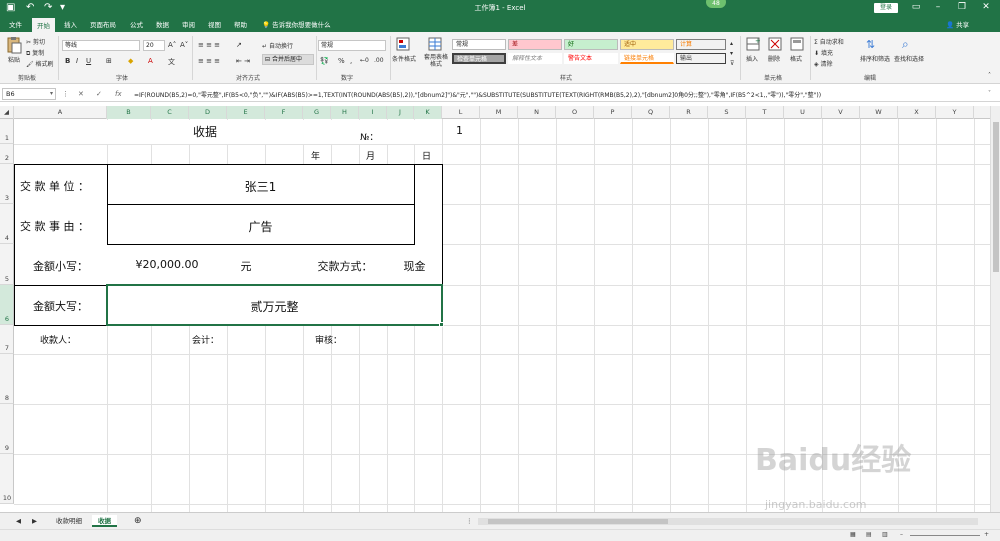 The image size is (1000, 541). Describe the element at coordinates (67, 61) in the screenshot. I see `bold-icon: B` at that location.